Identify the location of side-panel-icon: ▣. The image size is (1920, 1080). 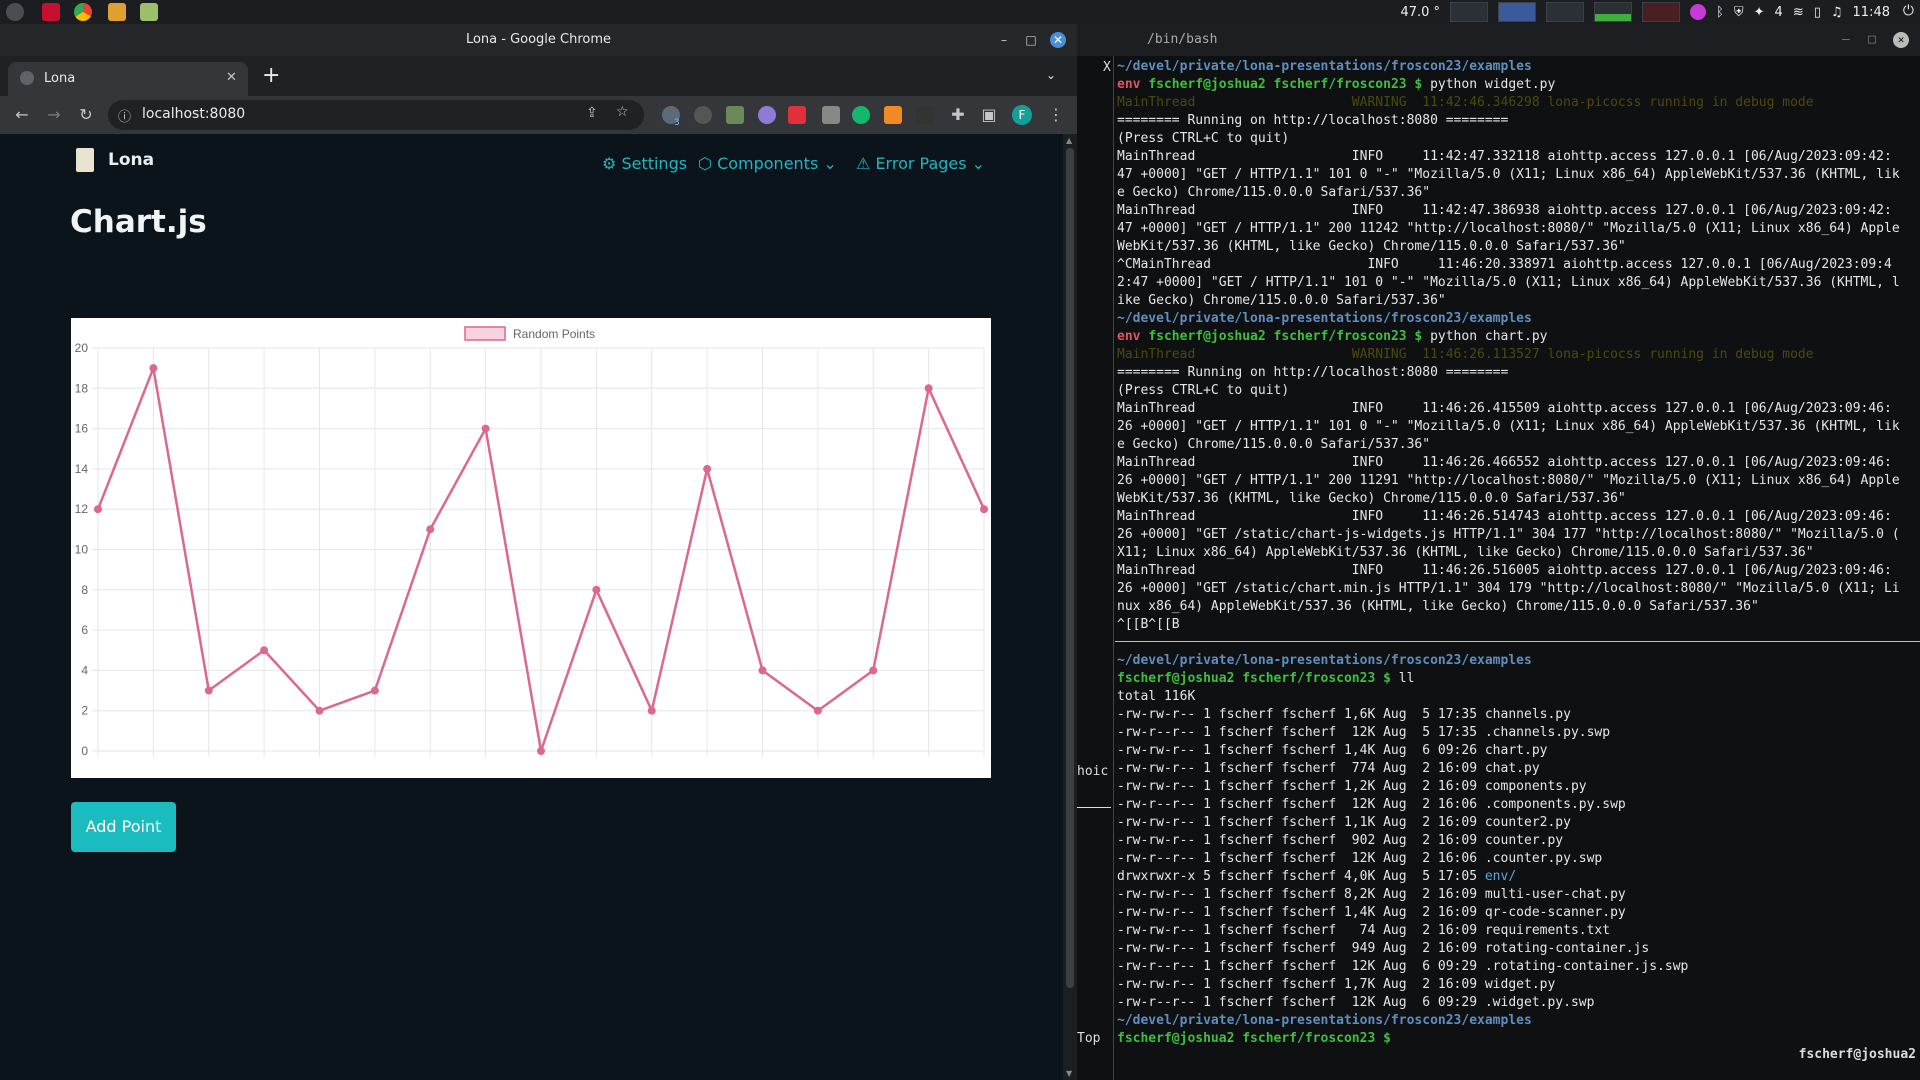
(989, 115).